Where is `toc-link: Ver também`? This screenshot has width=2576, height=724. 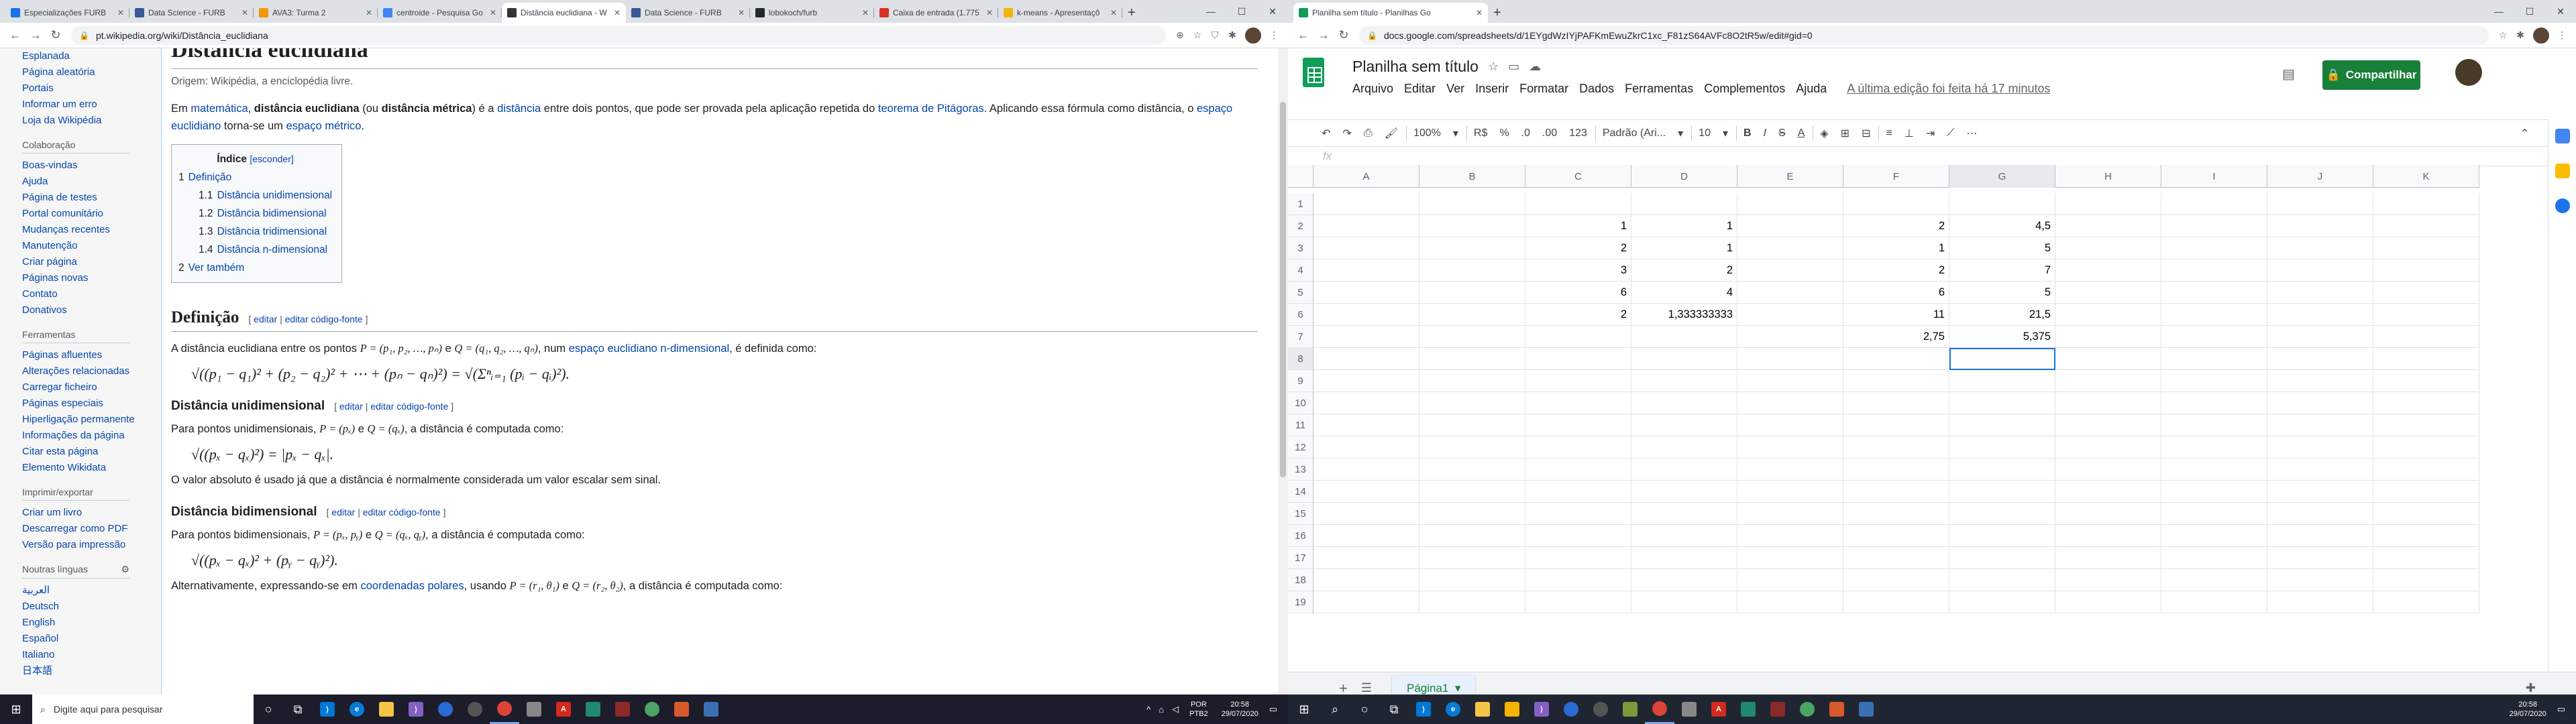 toc-link: Ver também is located at coordinates (217, 268).